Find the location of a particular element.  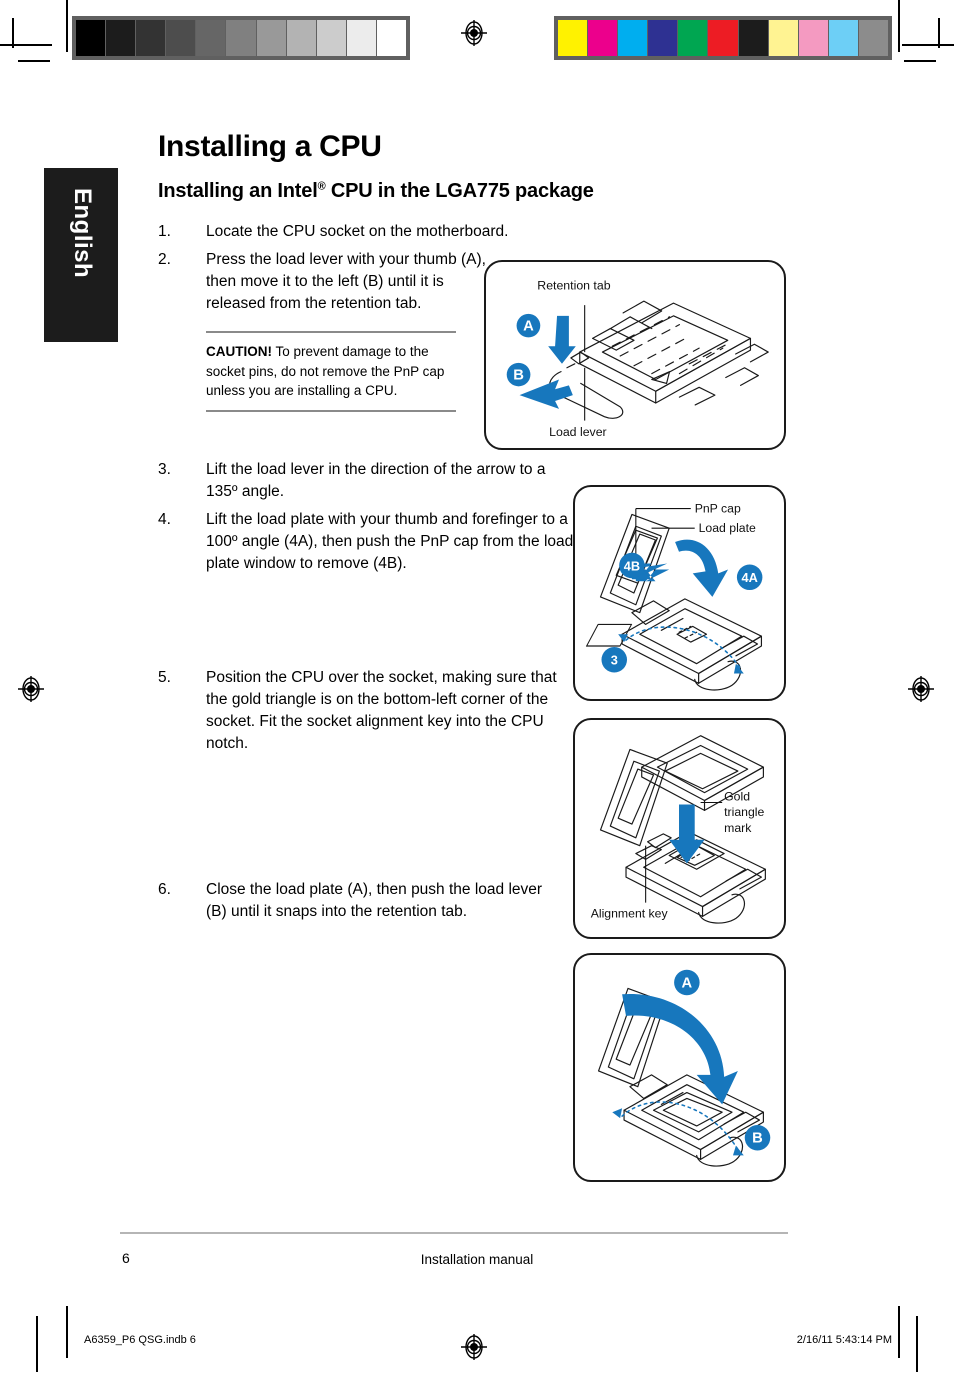

crop-mark-top-right-v is located at coordinates (899, 26).